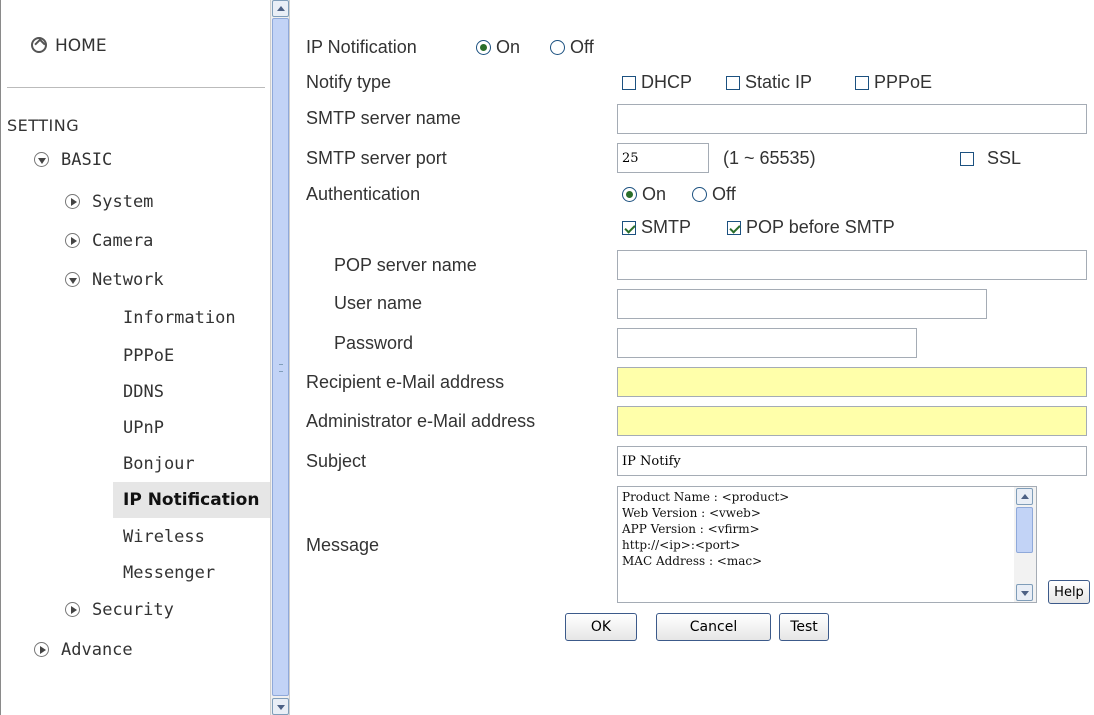 The height and width of the screenshot is (715, 1094). I want to click on nav-item-wireless: Wireless, so click(164, 537).